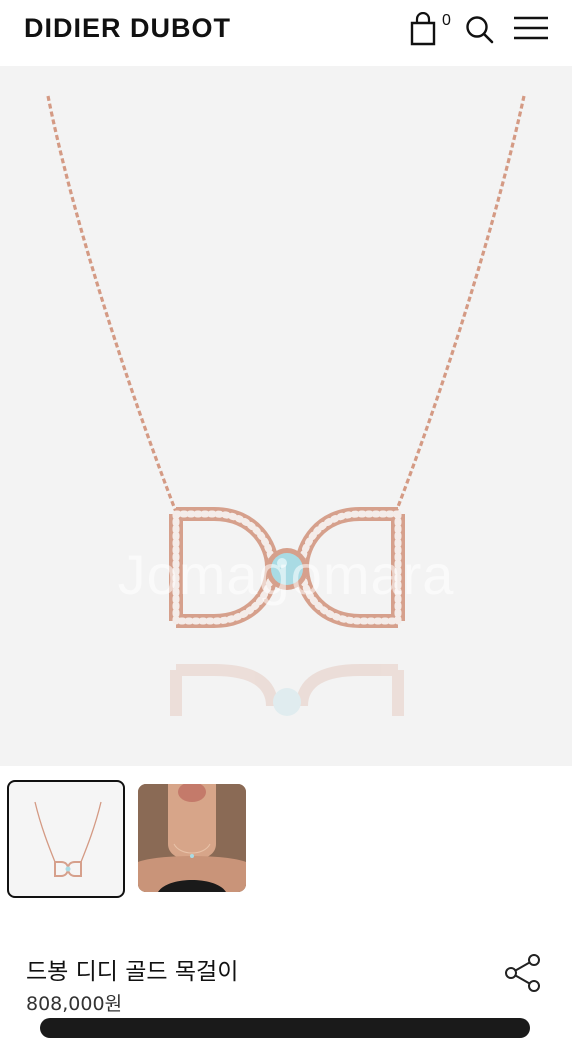  What do you see at coordinates (127, 28) in the screenshot?
I see `brand-logo: DIDIER DUBOT` at bounding box center [127, 28].